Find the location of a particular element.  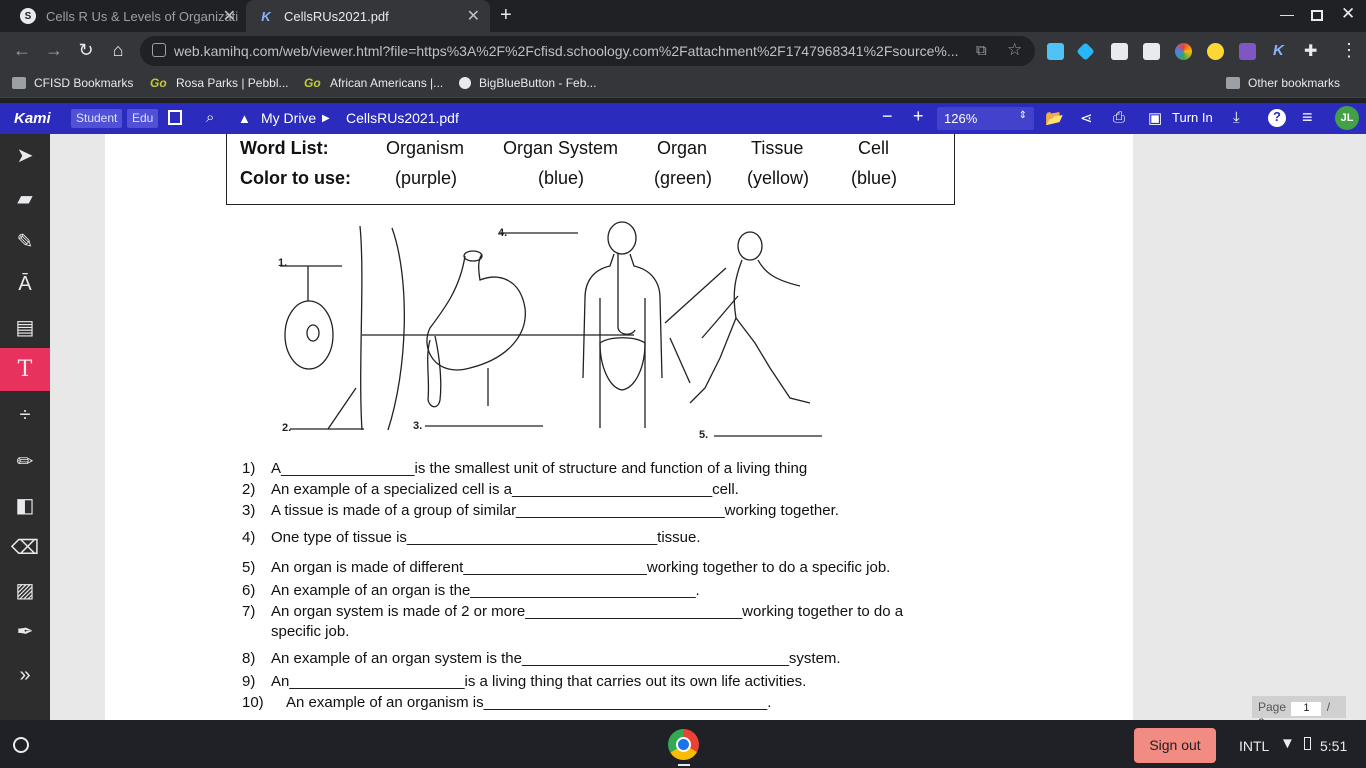

dictionary-tool-icon: ▰ is located at coordinates (25, 198).